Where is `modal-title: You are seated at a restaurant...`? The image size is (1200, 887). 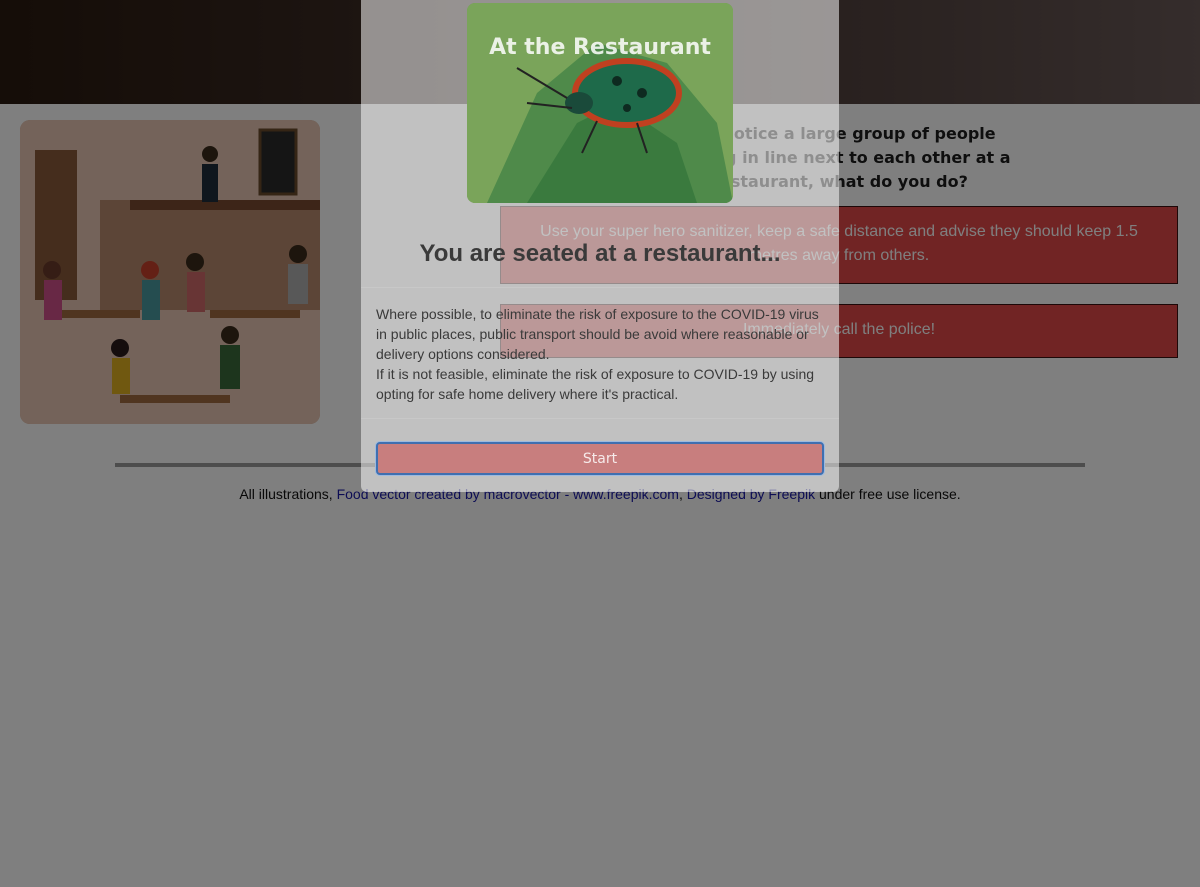 modal-title: You are seated at a restaurant... is located at coordinates (600, 253).